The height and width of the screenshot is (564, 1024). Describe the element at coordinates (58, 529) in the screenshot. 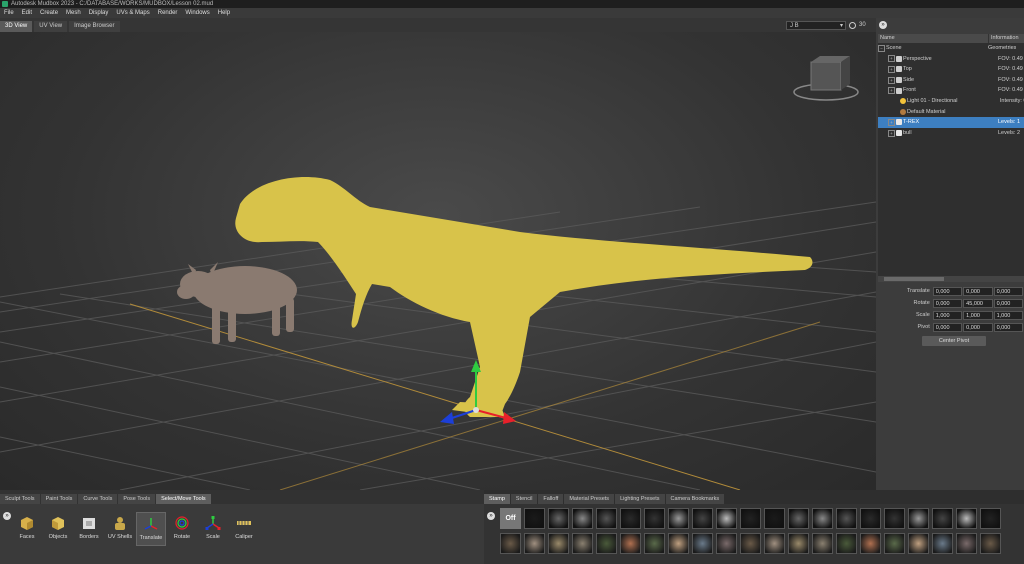

I see `objects-tool: Objects` at that location.